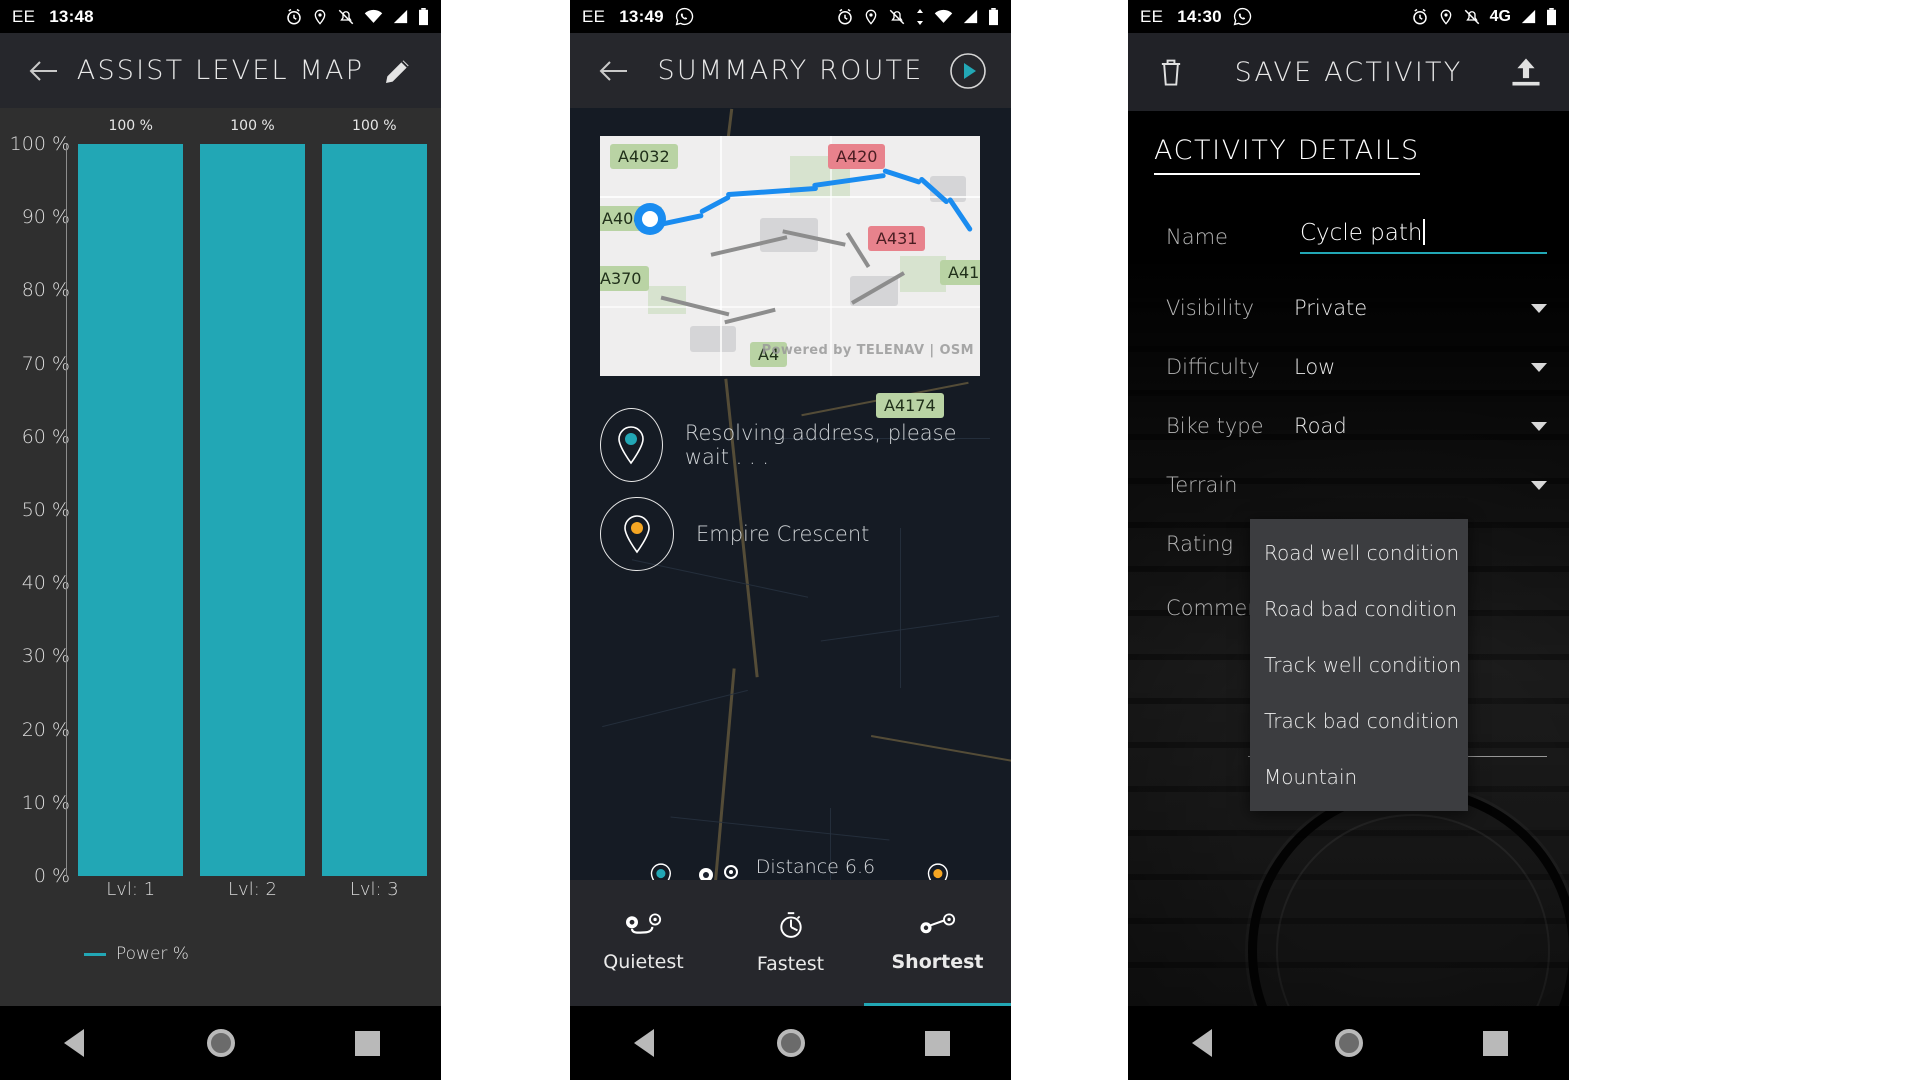 The image size is (1920, 1080). Describe the element at coordinates (1356, 485) in the screenshot. I see `field-row-terrain: Terrain` at that location.